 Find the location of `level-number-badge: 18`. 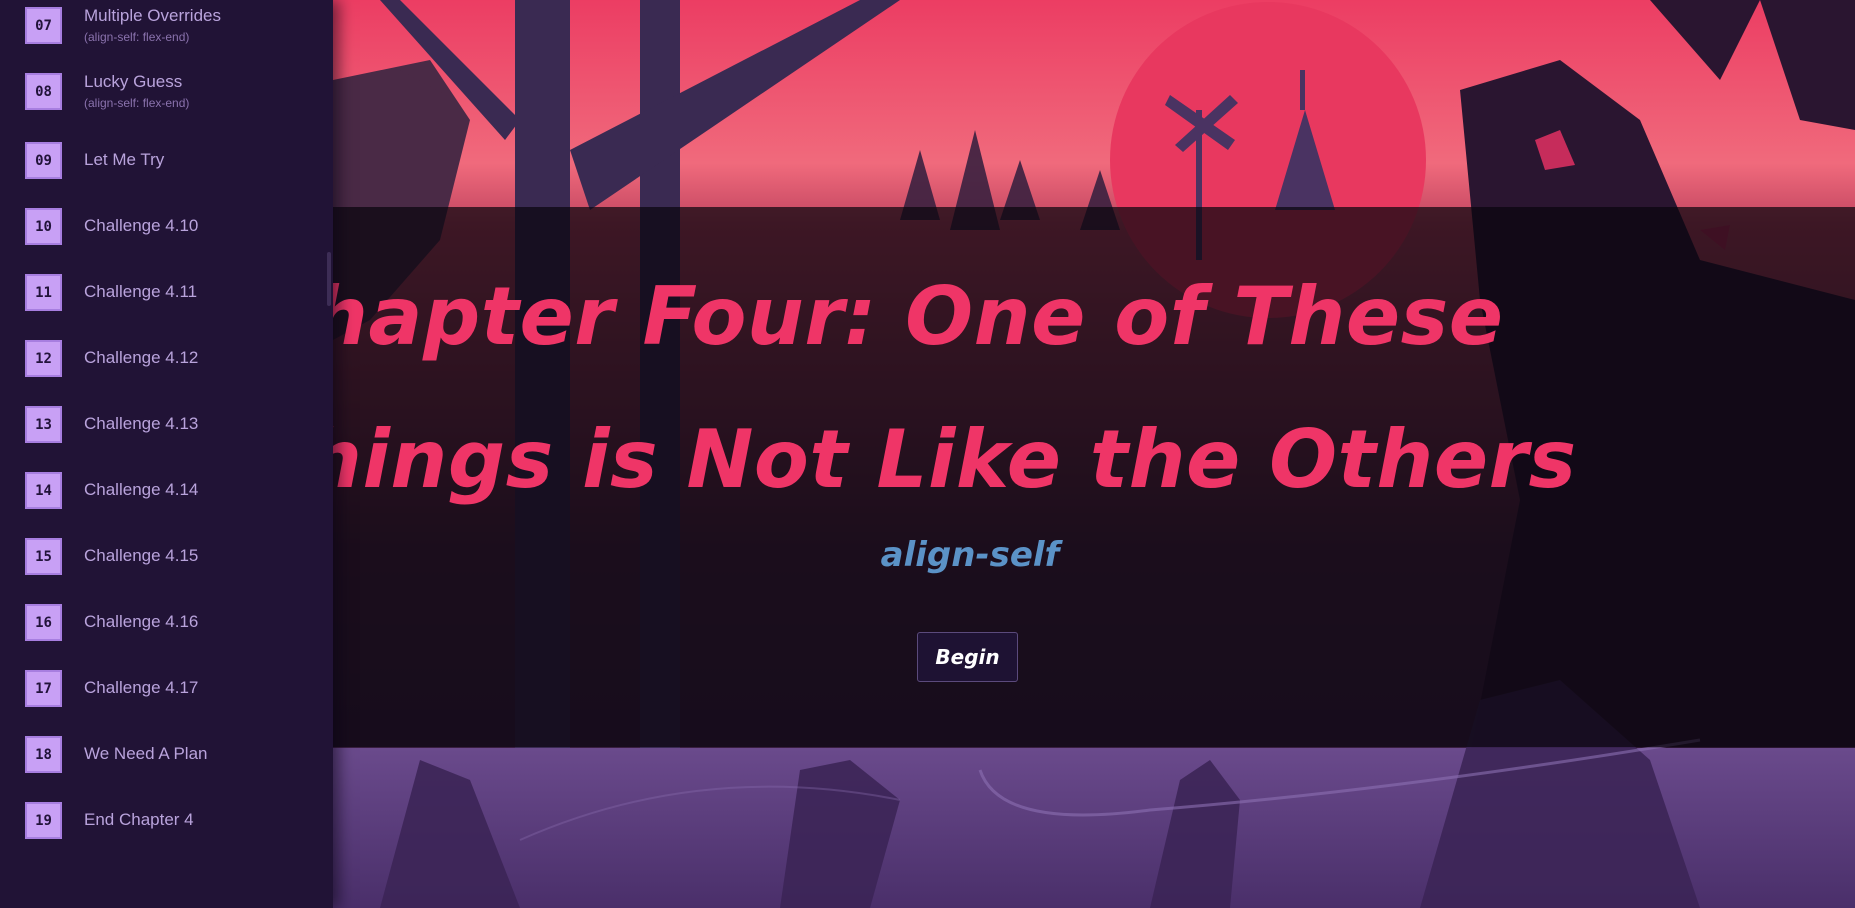

level-number-badge: 18 is located at coordinates (43, 754).